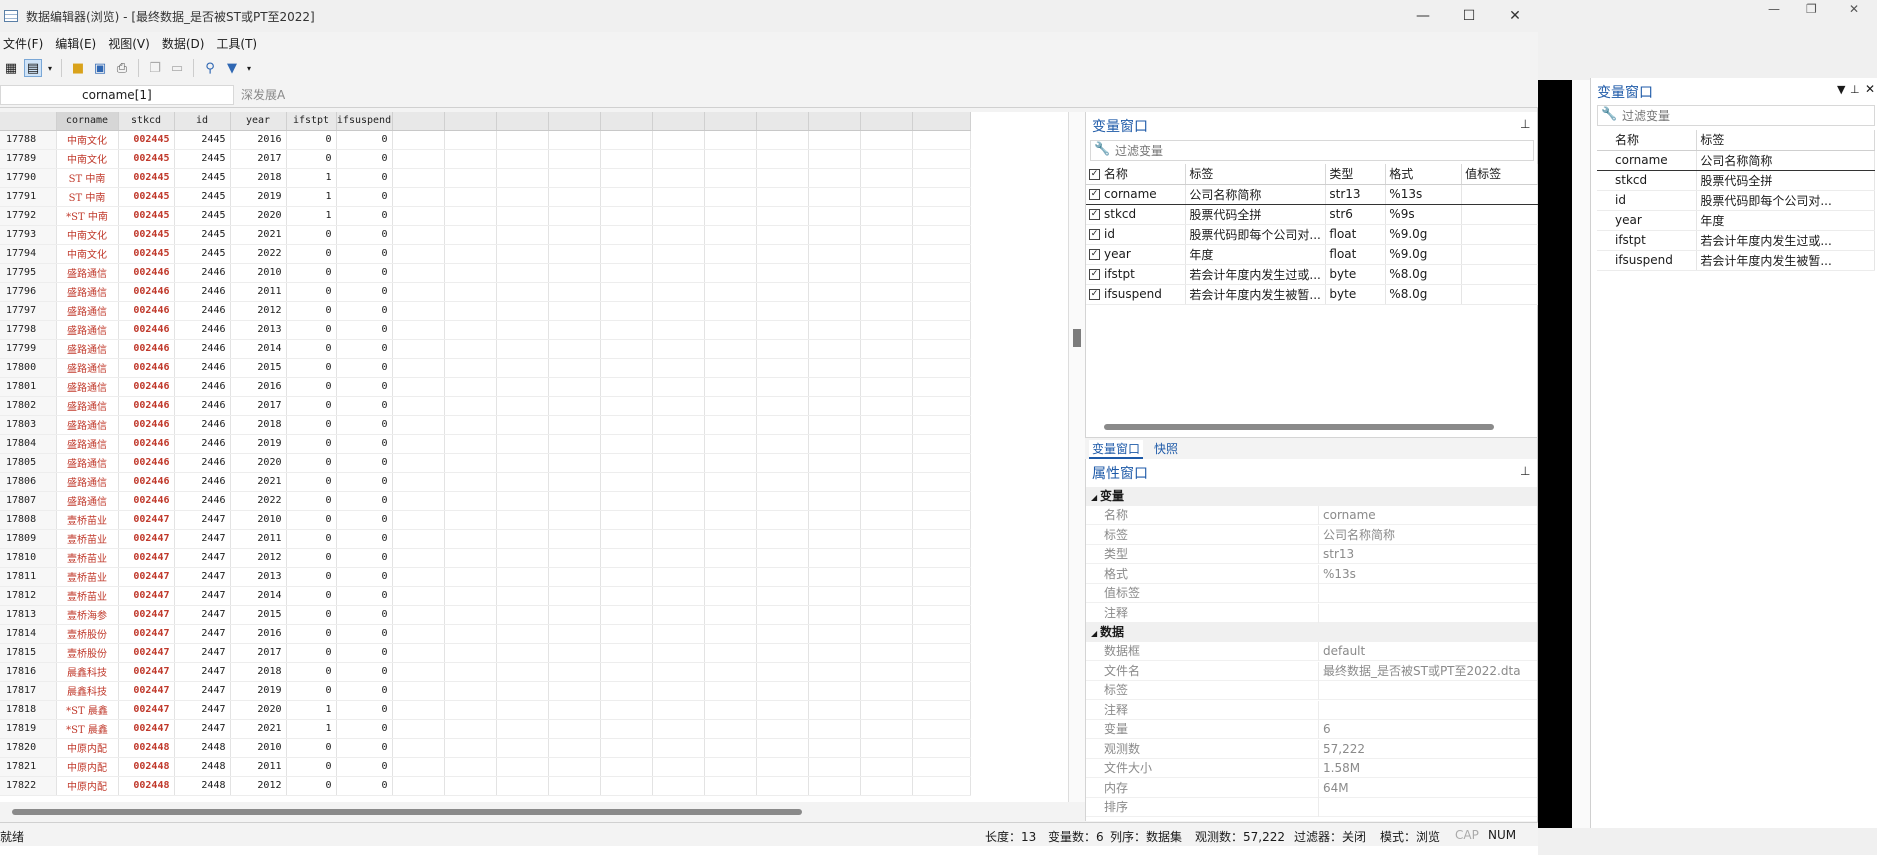  What do you see at coordinates (146, 748) in the screenshot?
I see `cell-stkcd: 002448` at bounding box center [146, 748].